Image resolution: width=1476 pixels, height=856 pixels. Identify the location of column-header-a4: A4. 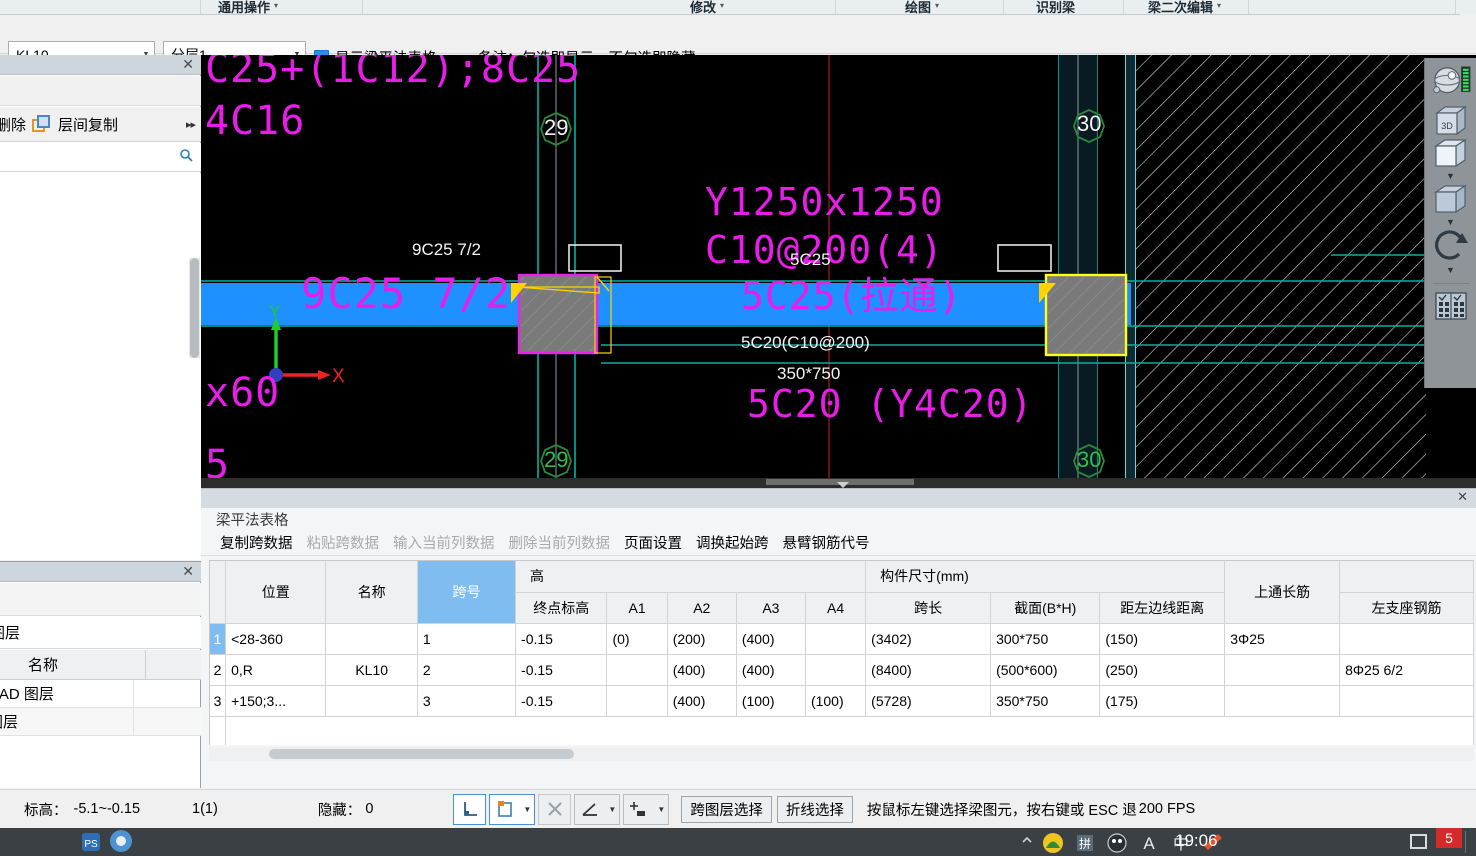
(836, 608).